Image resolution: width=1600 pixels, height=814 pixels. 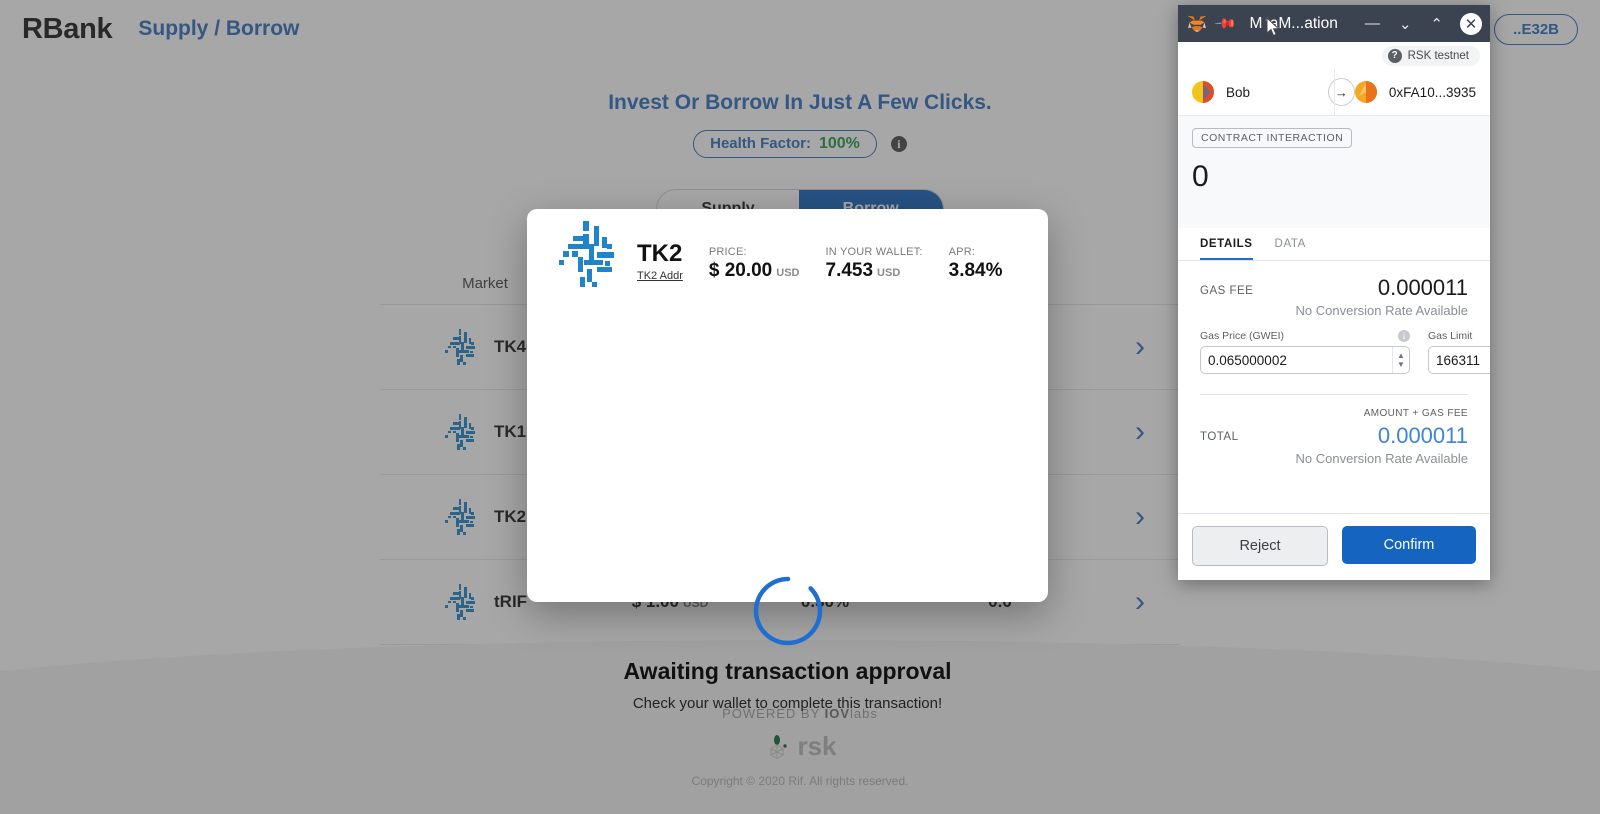 I want to click on contract-interaction-badge: CONTRACT INTERACTION, so click(x=1272, y=138).